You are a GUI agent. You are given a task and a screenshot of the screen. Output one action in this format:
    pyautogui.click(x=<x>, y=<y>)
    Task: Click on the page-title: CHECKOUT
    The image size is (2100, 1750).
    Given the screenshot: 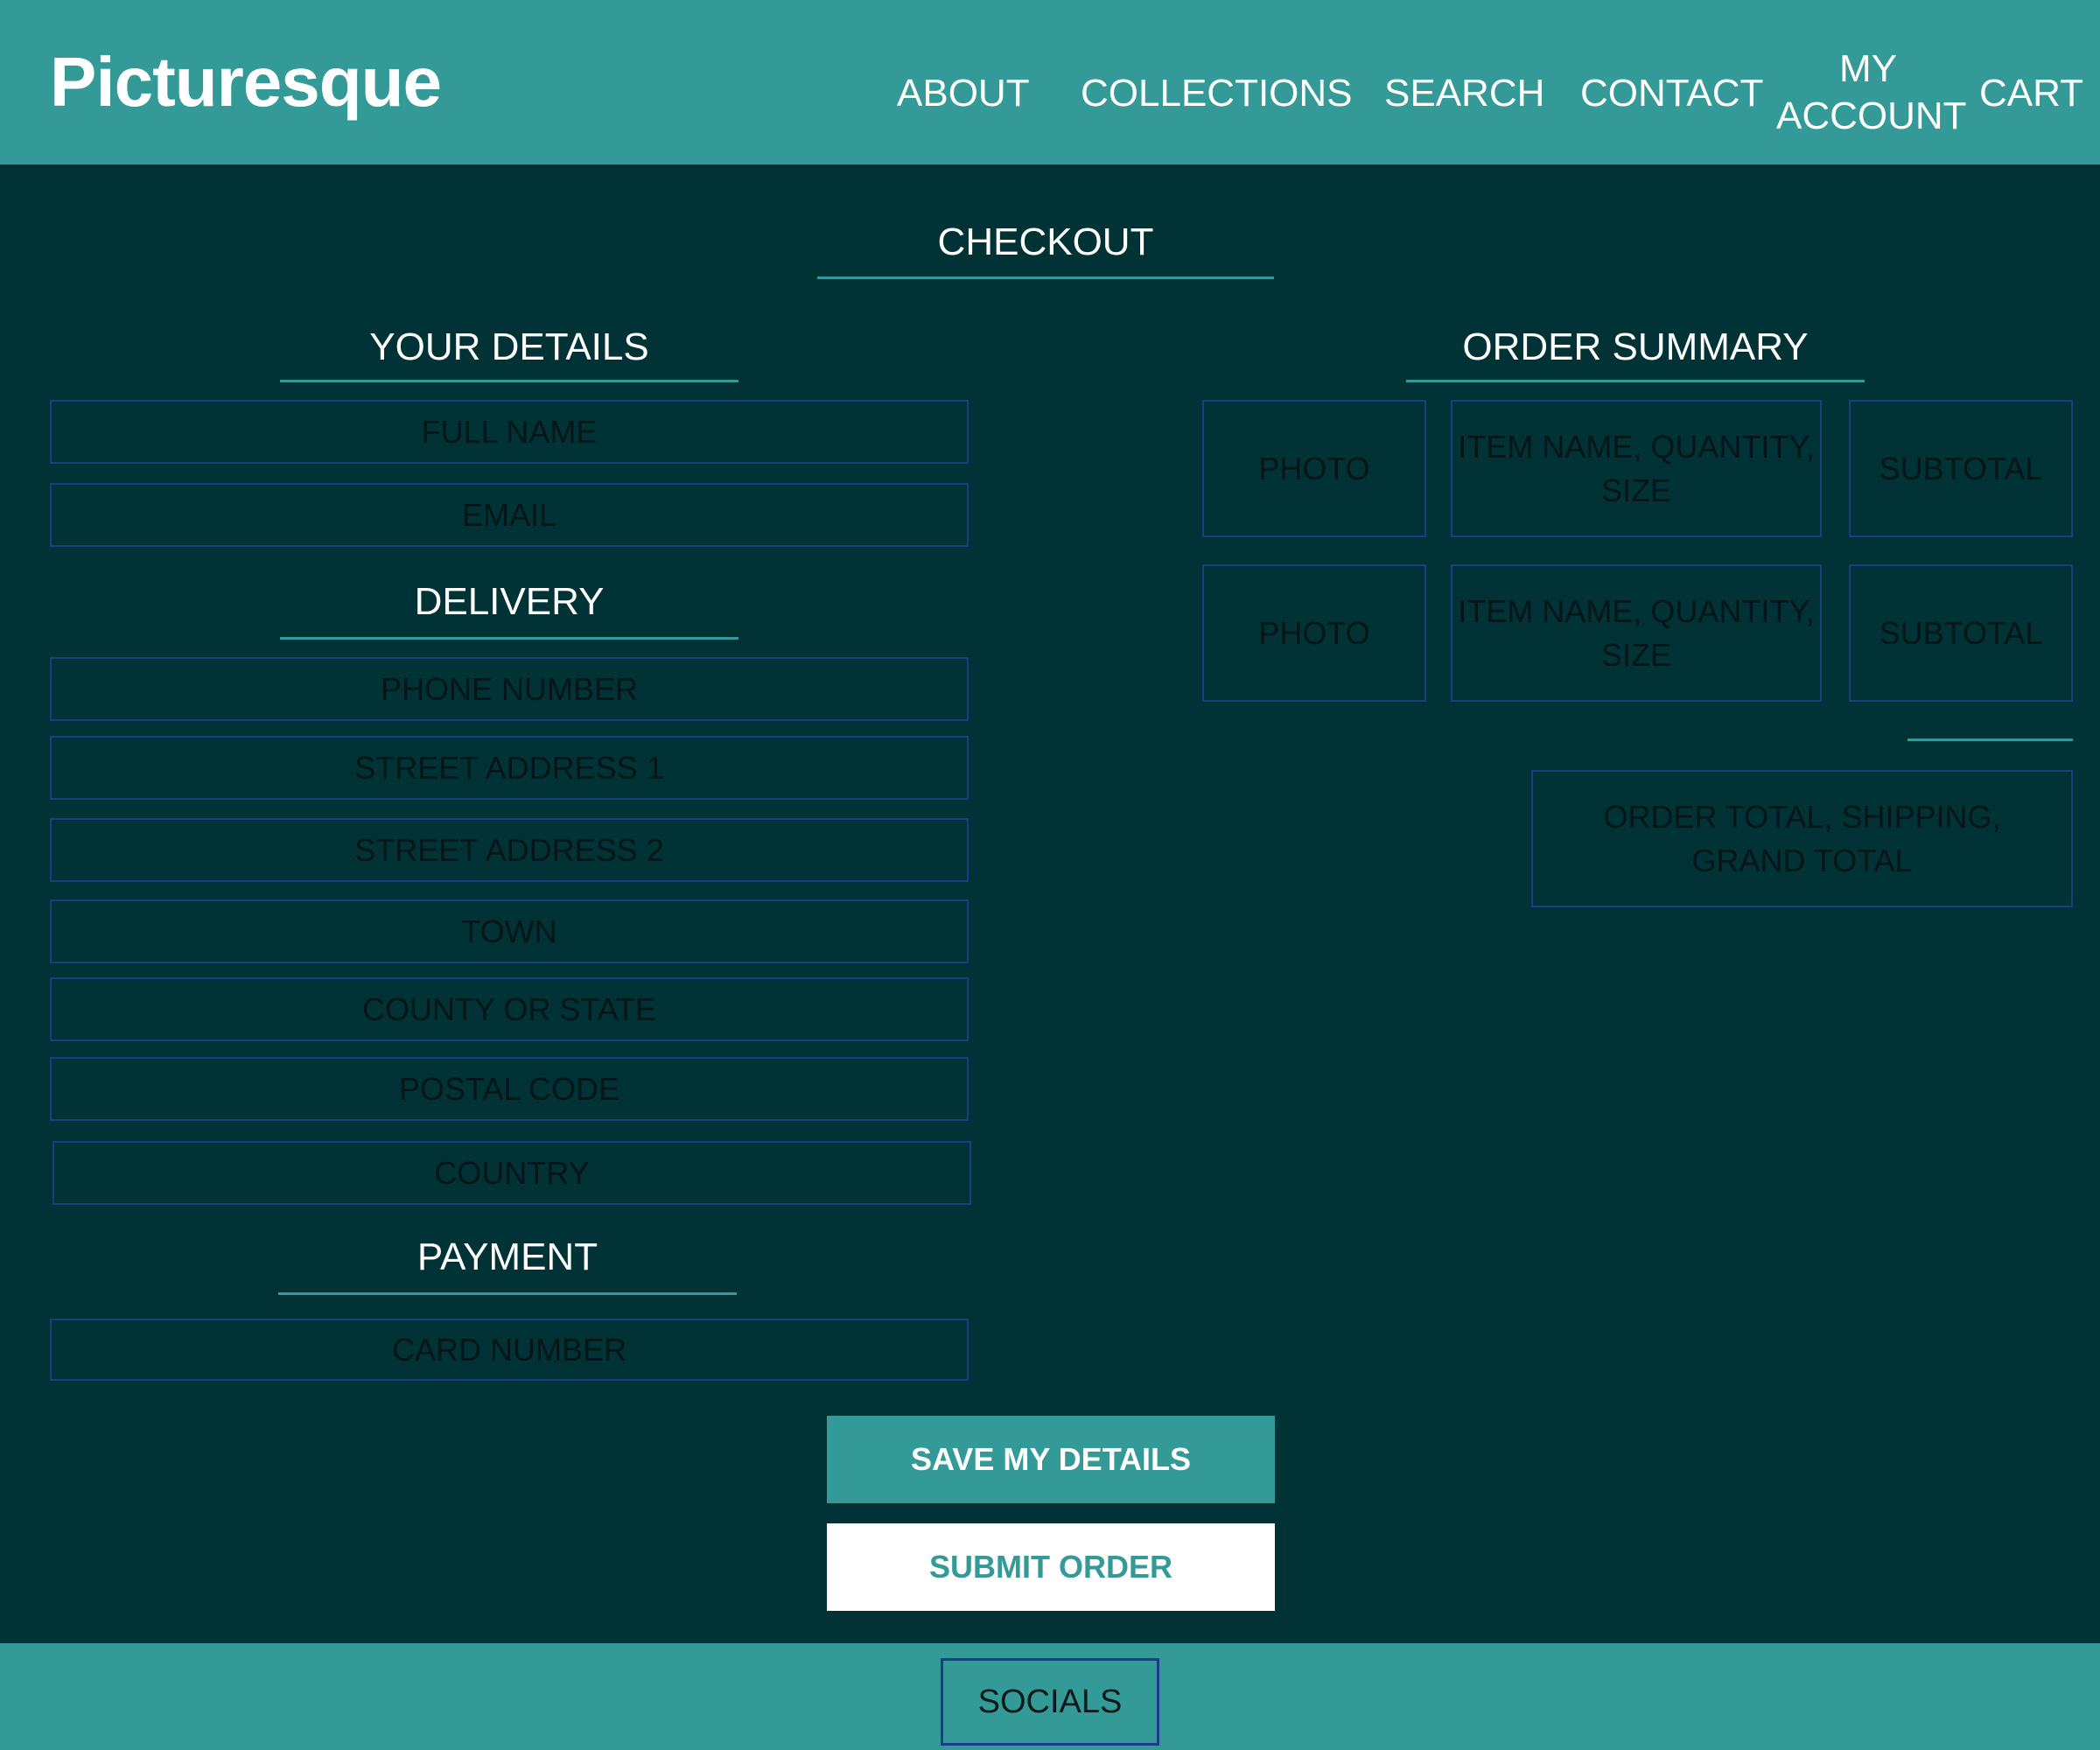 What is the action you would take?
    pyautogui.click(x=1045, y=241)
    